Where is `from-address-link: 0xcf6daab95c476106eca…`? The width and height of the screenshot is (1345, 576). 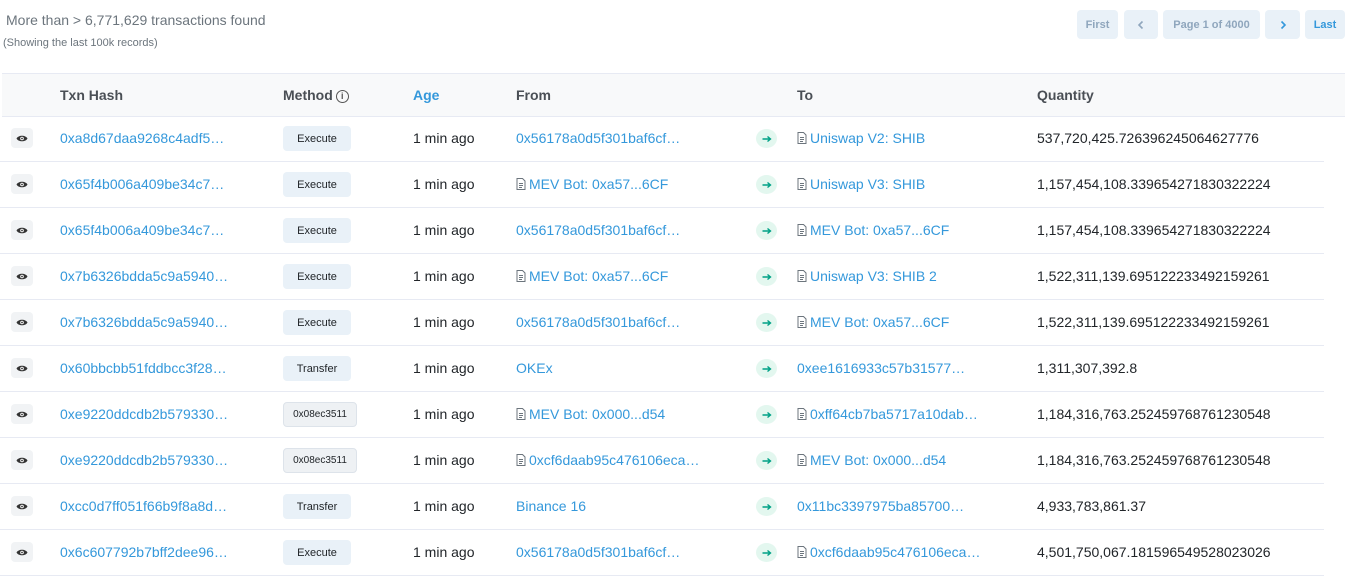
from-address-link: 0xcf6daab95c476106eca… is located at coordinates (607, 460).